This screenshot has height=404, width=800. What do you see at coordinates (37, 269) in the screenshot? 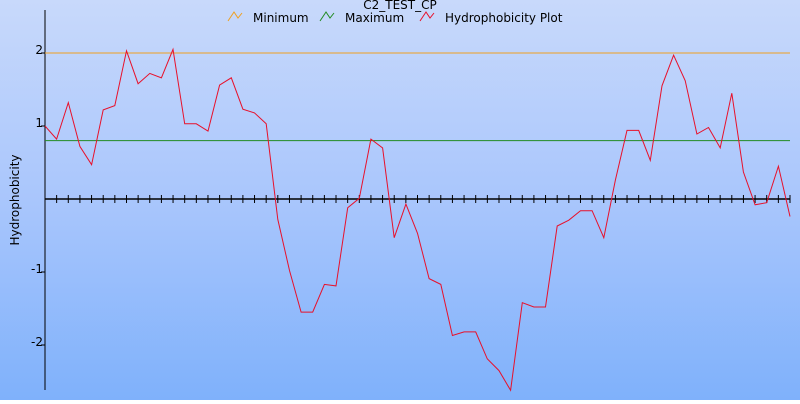
I see `y-tick-label-2: -1` at bounding box center [37, 269].